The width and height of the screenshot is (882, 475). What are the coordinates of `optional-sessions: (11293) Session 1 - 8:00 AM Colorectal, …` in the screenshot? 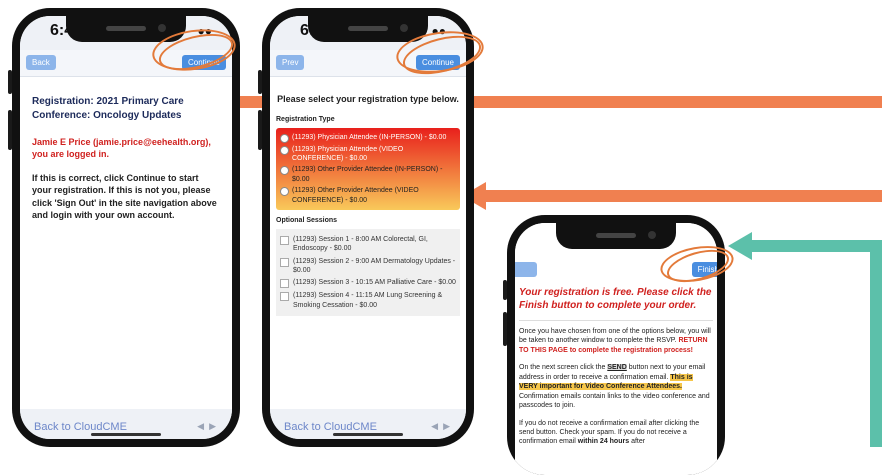 It's located at (368, 272).